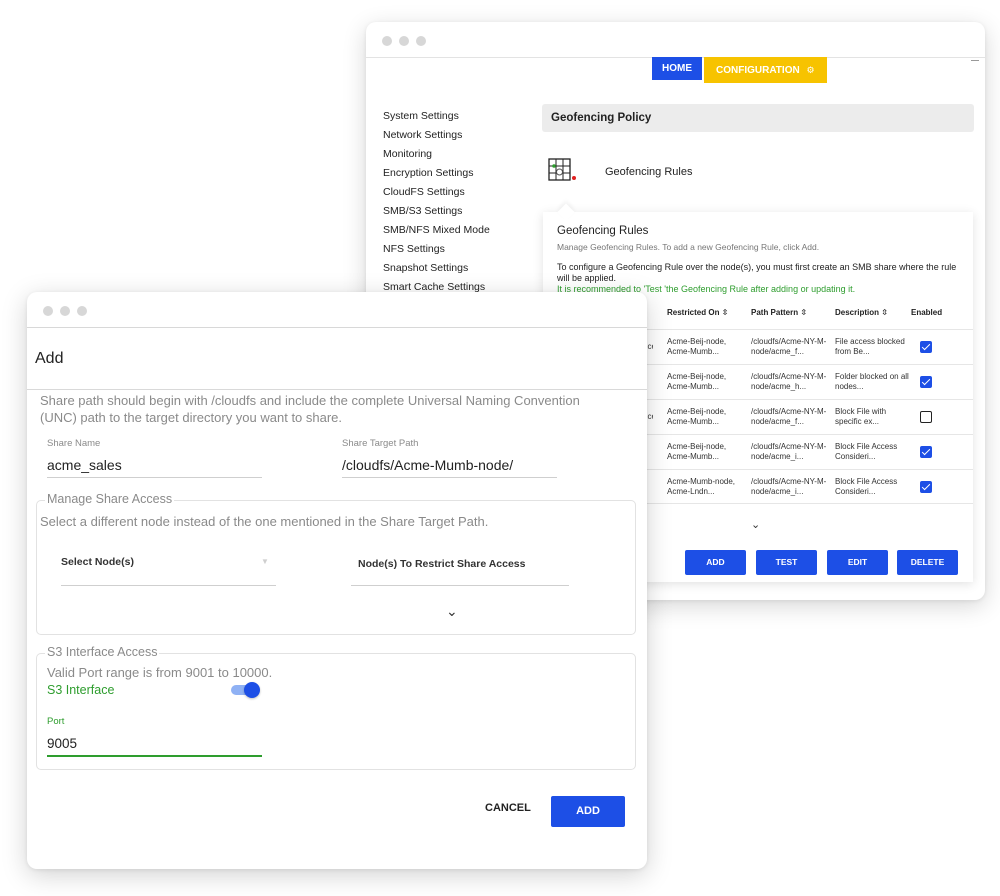  What do you see at coordinates (758, 118) in the screenshot?
I see `geofencing-policy-header: Geofencing Policy` at bounding box center [758, 118].